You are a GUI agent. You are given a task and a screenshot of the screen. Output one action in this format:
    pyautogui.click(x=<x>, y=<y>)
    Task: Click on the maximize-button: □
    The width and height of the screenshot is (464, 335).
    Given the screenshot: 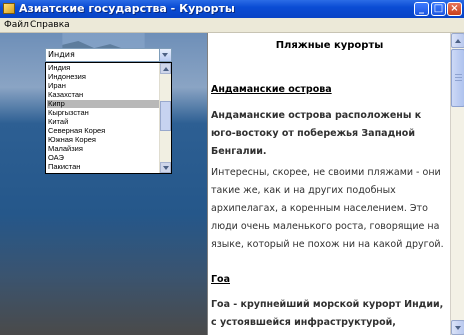 What is the action you would take?
    pyautogui.click(x=438, y=9)
    